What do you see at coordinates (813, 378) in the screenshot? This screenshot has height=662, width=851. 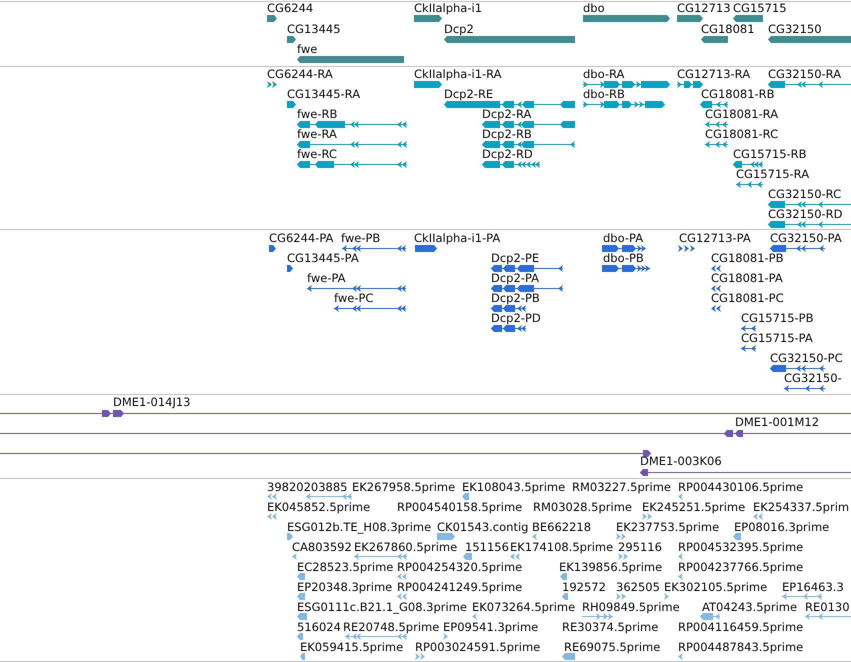 I see `feature-label: CG32150-` at bounding box center [813, 378].